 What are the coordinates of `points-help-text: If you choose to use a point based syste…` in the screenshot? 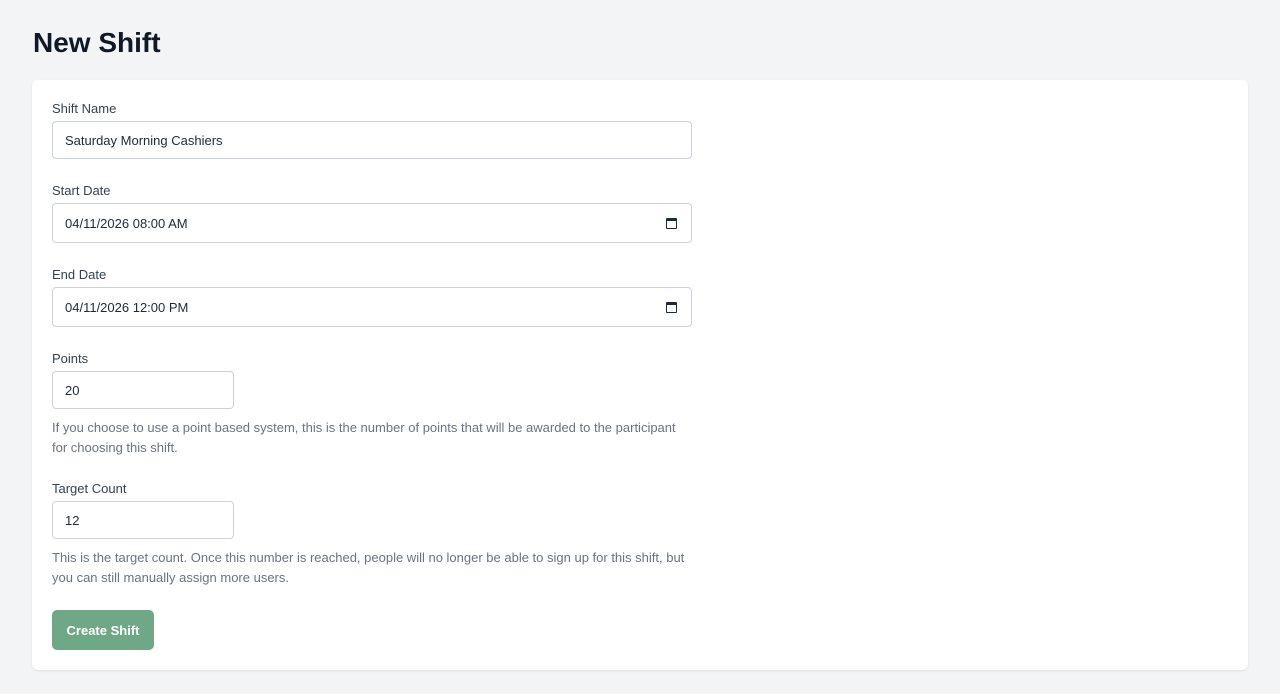 It's located at (364, 437).